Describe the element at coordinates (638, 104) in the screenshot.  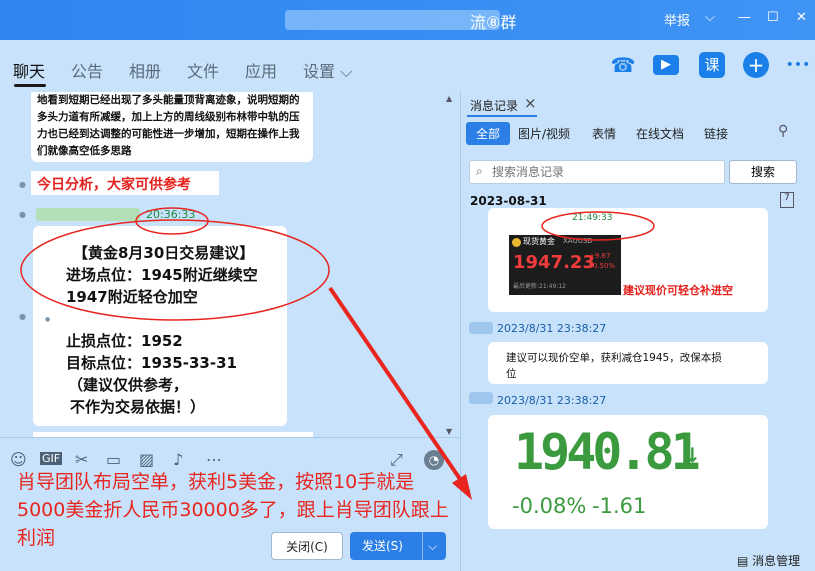
I see `history-header: 消息记录 ×` at that location.